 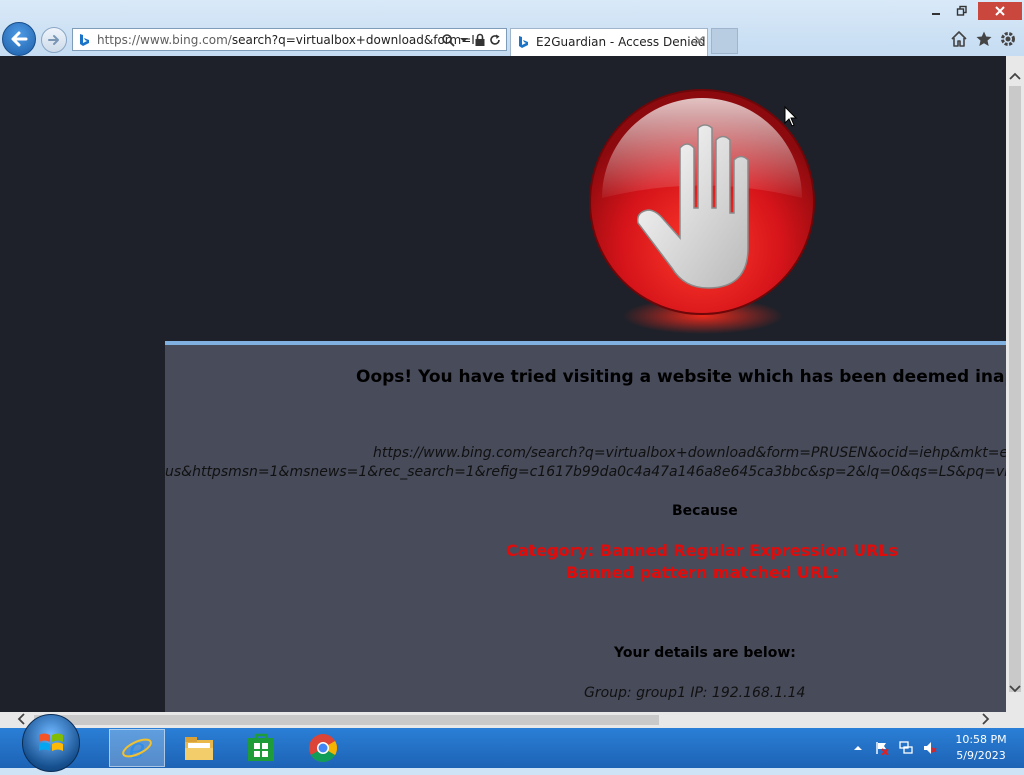 I want to click on chrome-icon, so click(x=323, y=748).